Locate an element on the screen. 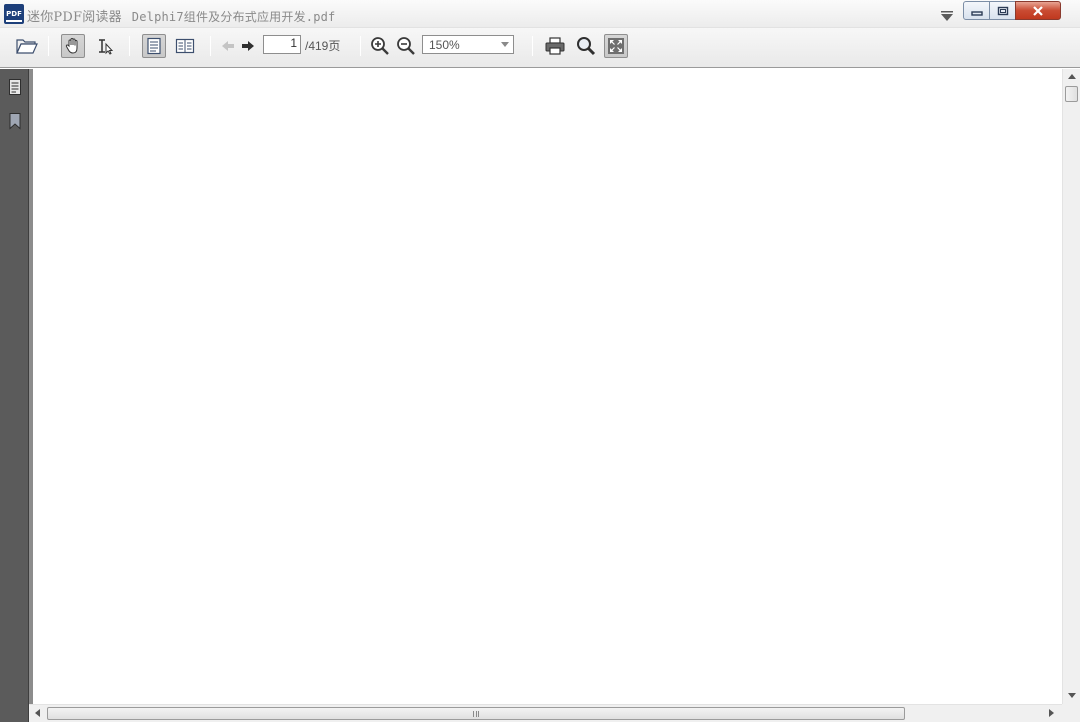 This screenshot has width=1080, height=722. scroll-grip-icon is located at coordinates (476, 714).